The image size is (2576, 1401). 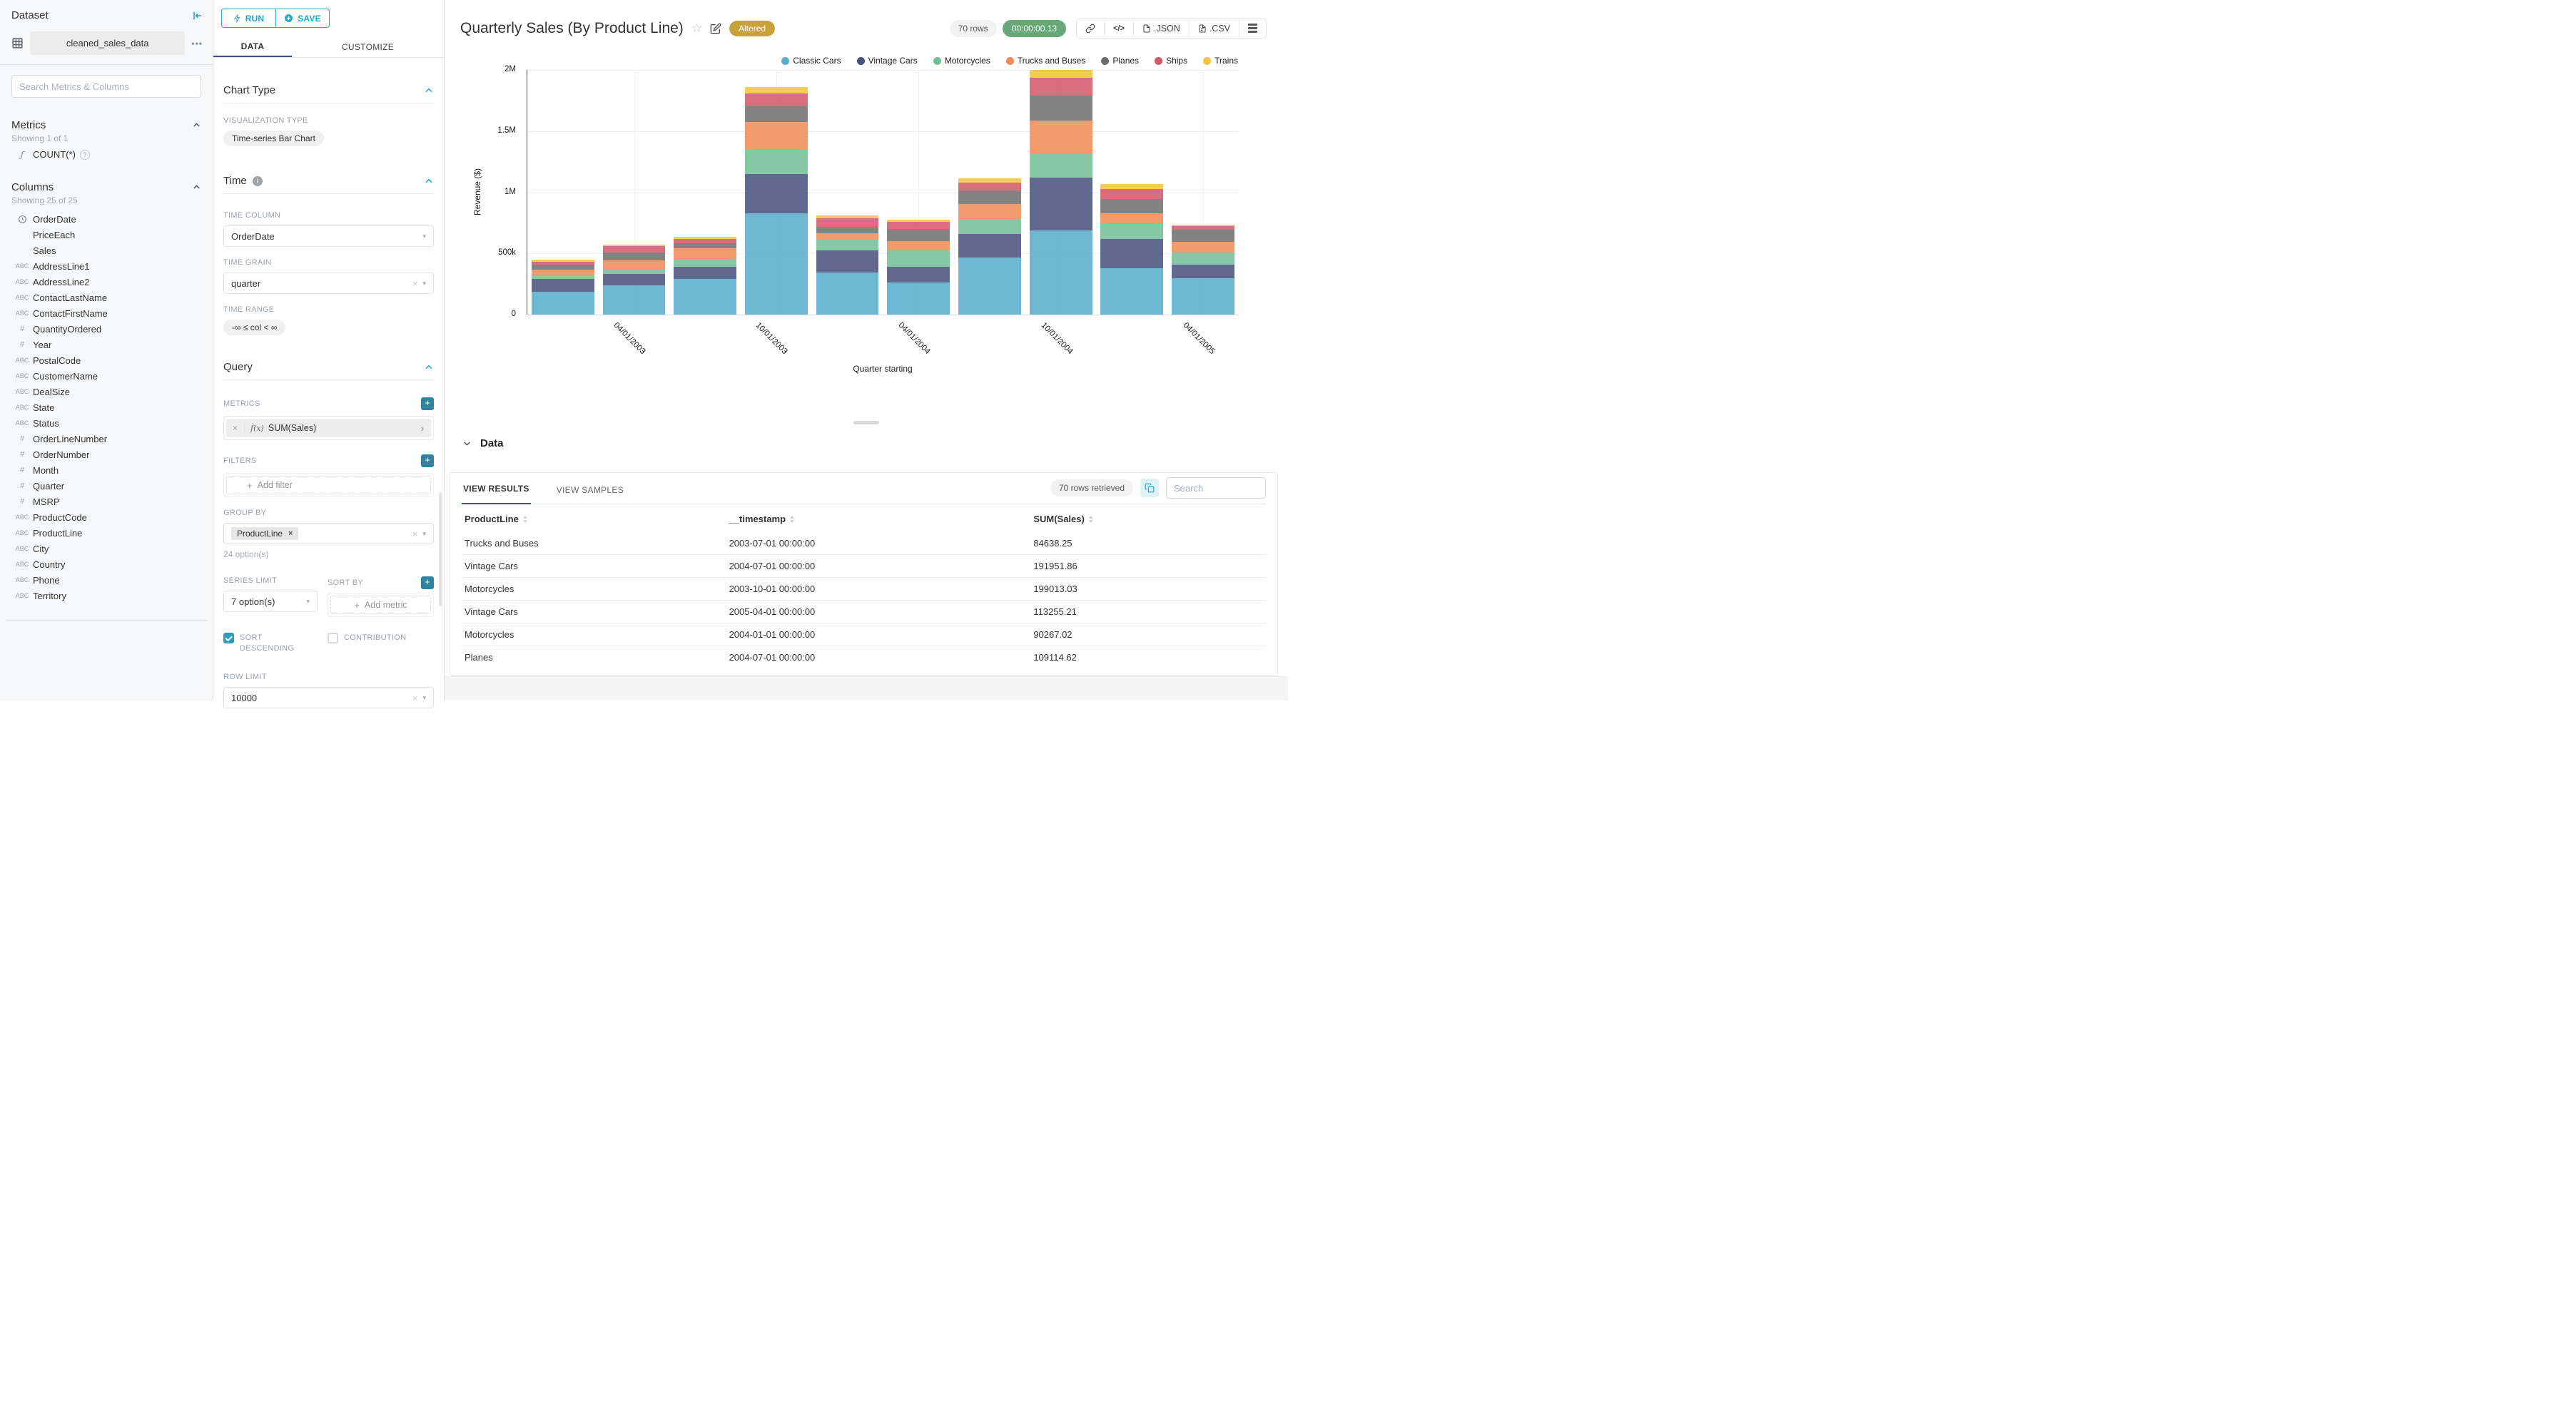 I want to click on altered-badge: Altered, so click(x=753, y=28).